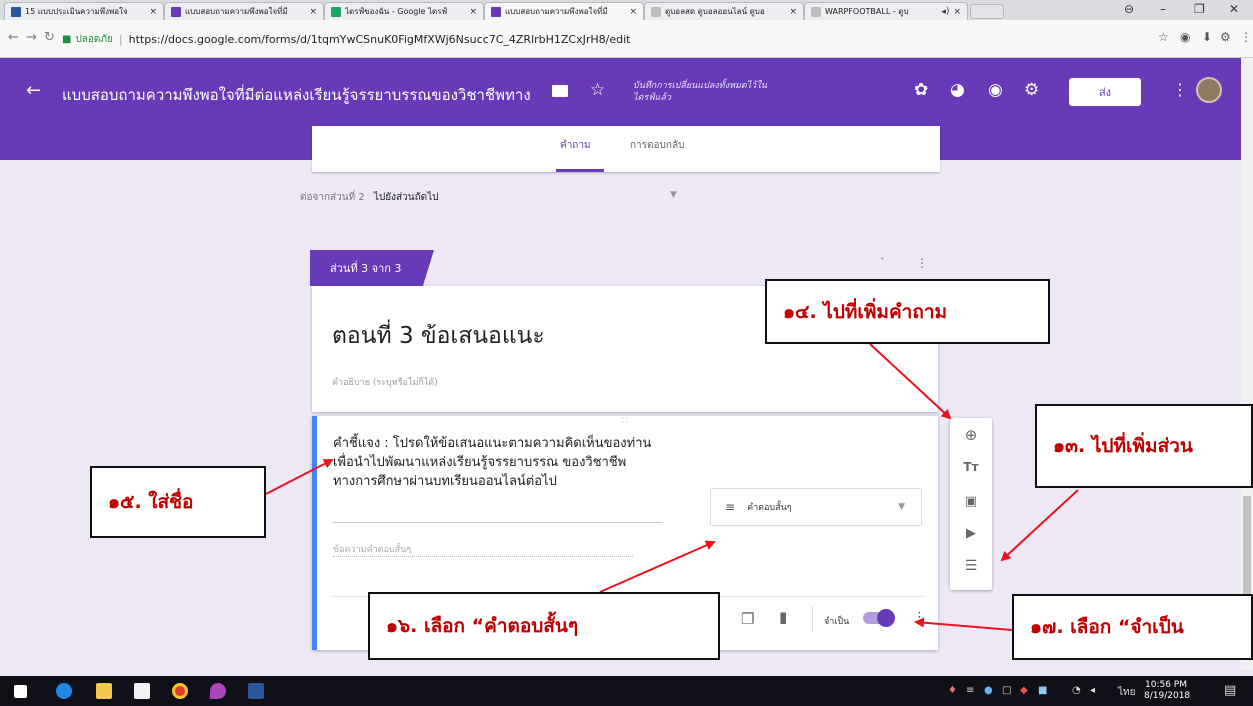  What do you see at coordinates (1180, 89) in the screenshot?
I see `more-vert-icon: ⋮` at bounding box center [1180, 89].